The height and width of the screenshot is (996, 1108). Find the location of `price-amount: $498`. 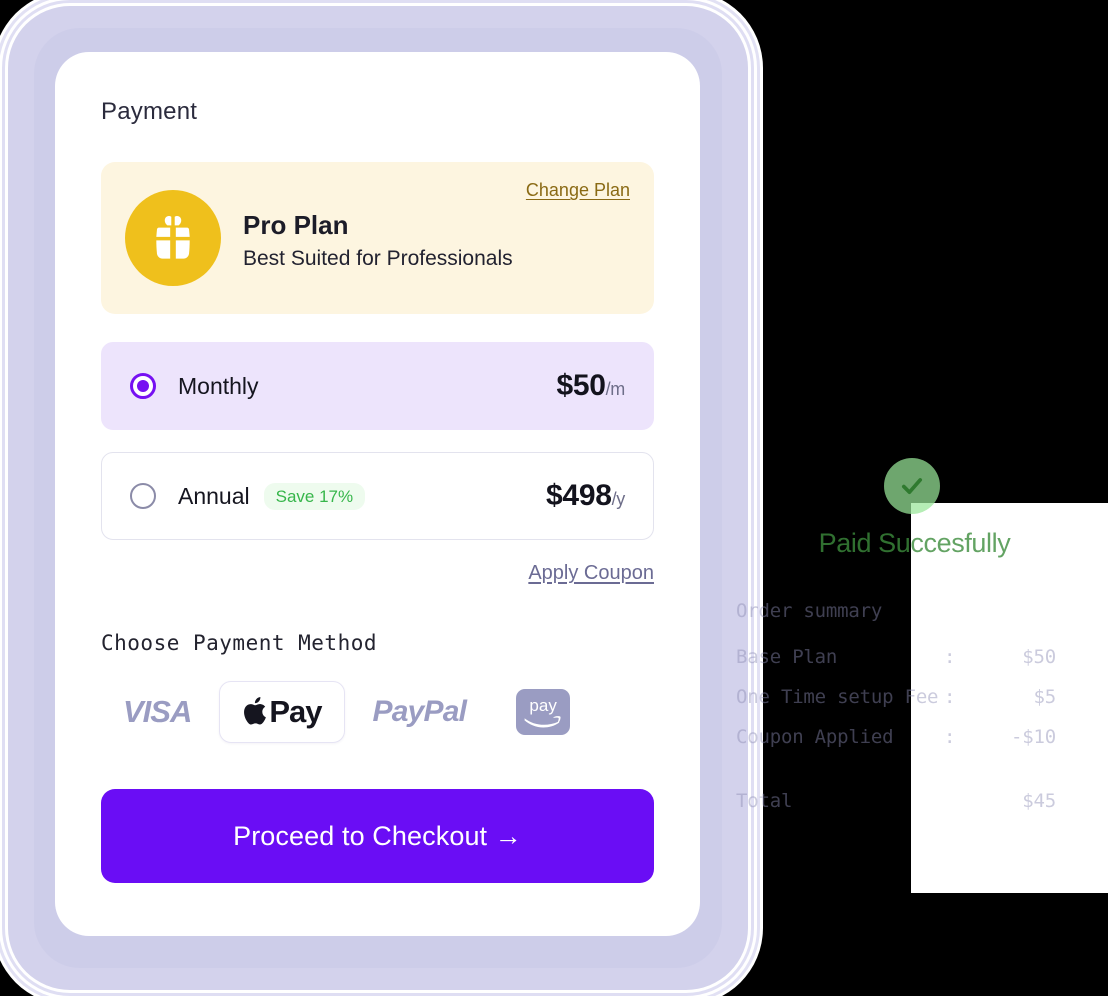

price-amount: $498 is located at coordinates (579, 495).